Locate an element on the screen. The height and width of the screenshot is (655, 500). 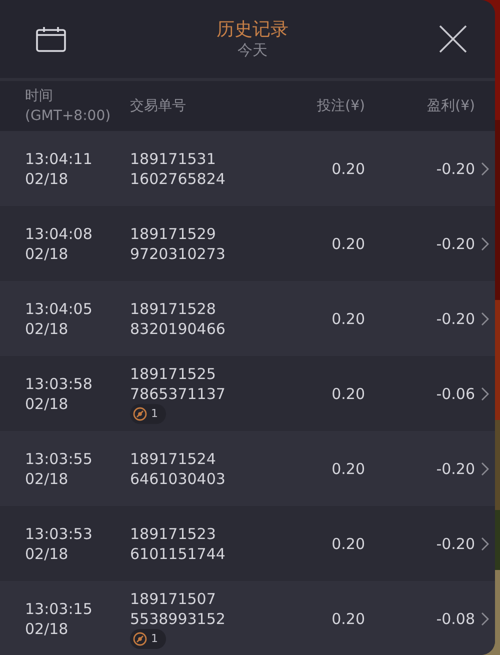
order-number: 189171524 is located at coordinates (173, 458).